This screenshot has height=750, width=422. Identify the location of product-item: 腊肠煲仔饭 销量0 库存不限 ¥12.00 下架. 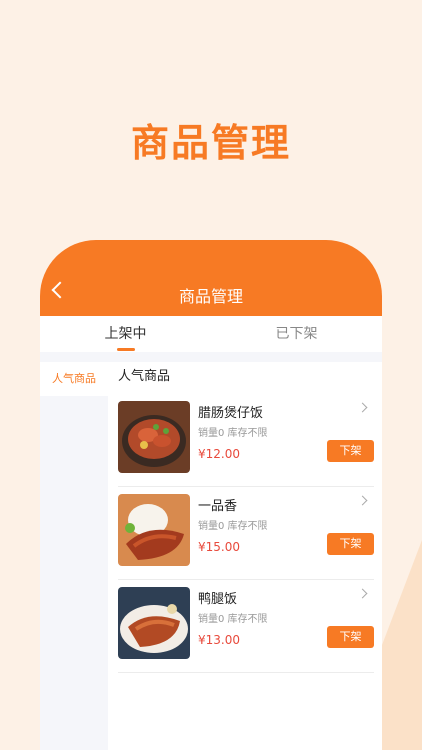
(246, 440).